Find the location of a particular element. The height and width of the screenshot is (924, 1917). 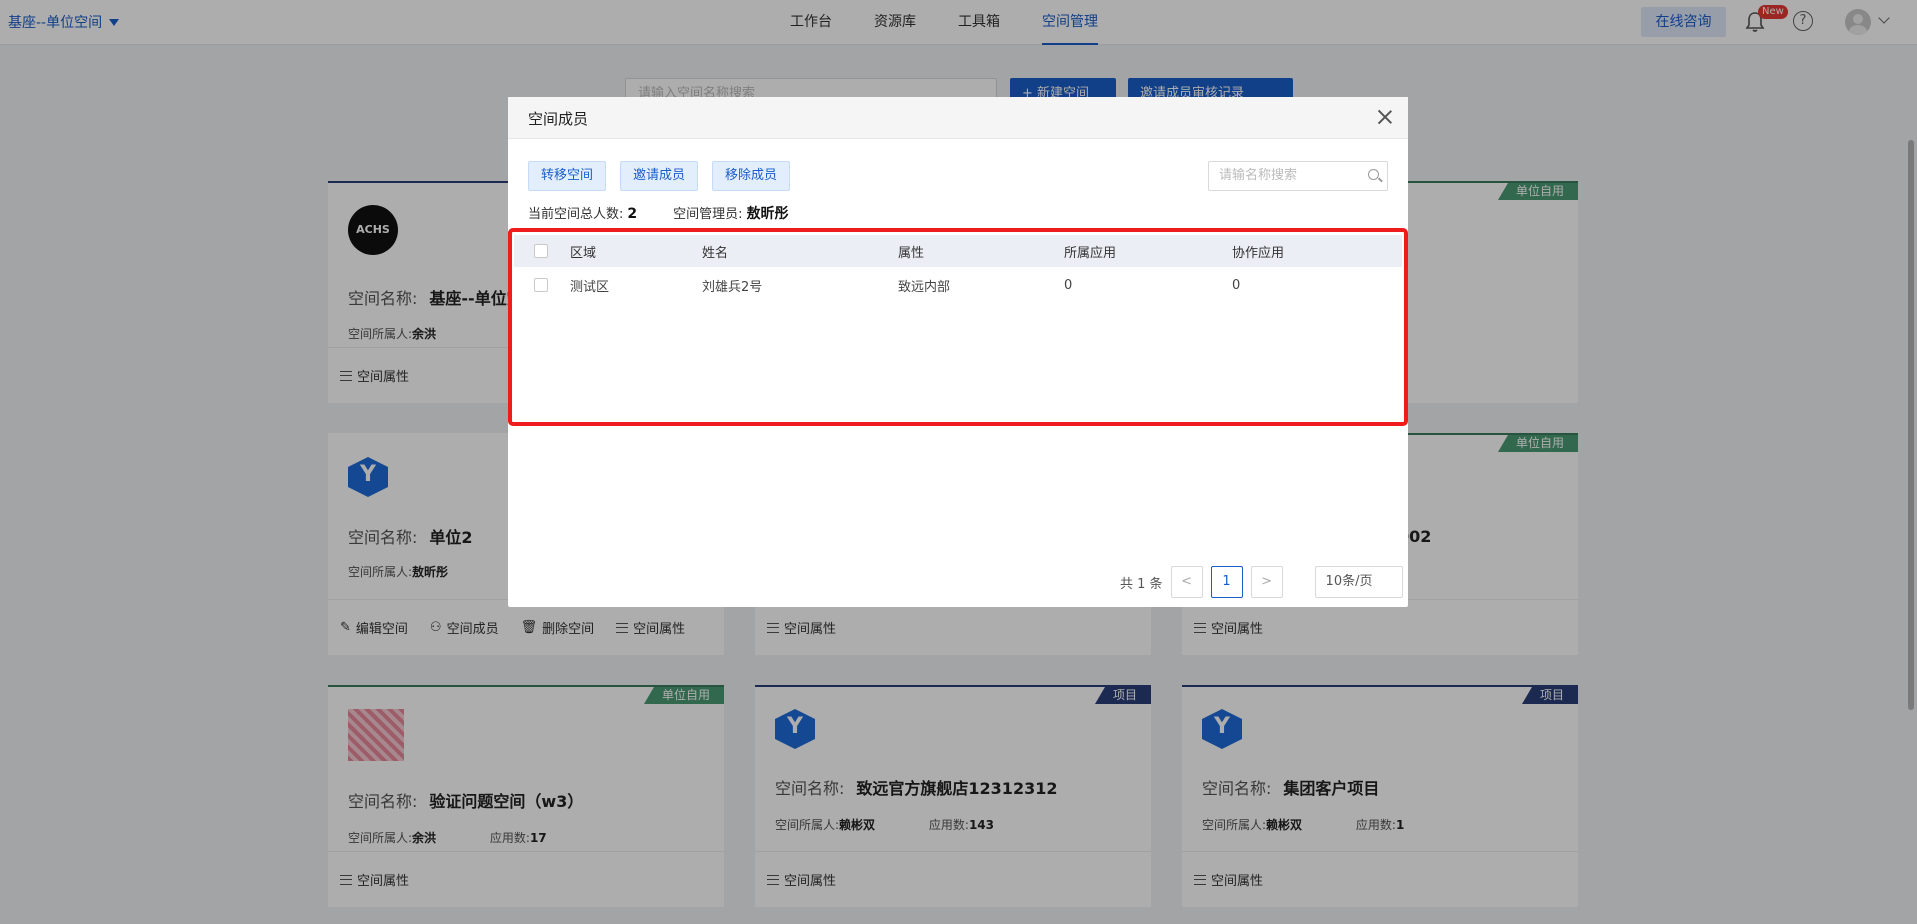

col-name: 姓名 is located at coordinates (715, 253).